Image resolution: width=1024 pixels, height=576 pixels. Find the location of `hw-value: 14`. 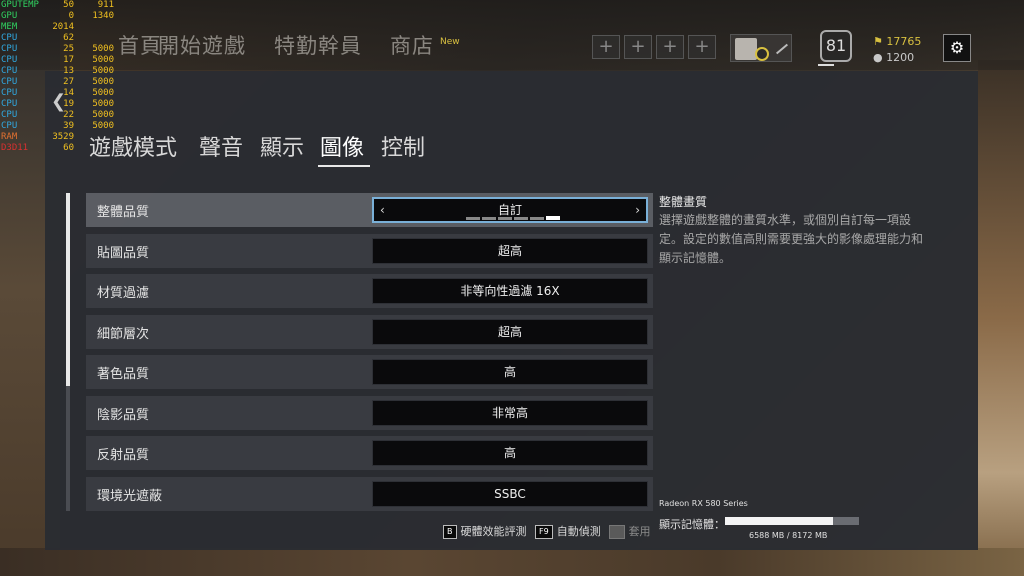

hw-value: 14 is located at coordinates (68, 93).